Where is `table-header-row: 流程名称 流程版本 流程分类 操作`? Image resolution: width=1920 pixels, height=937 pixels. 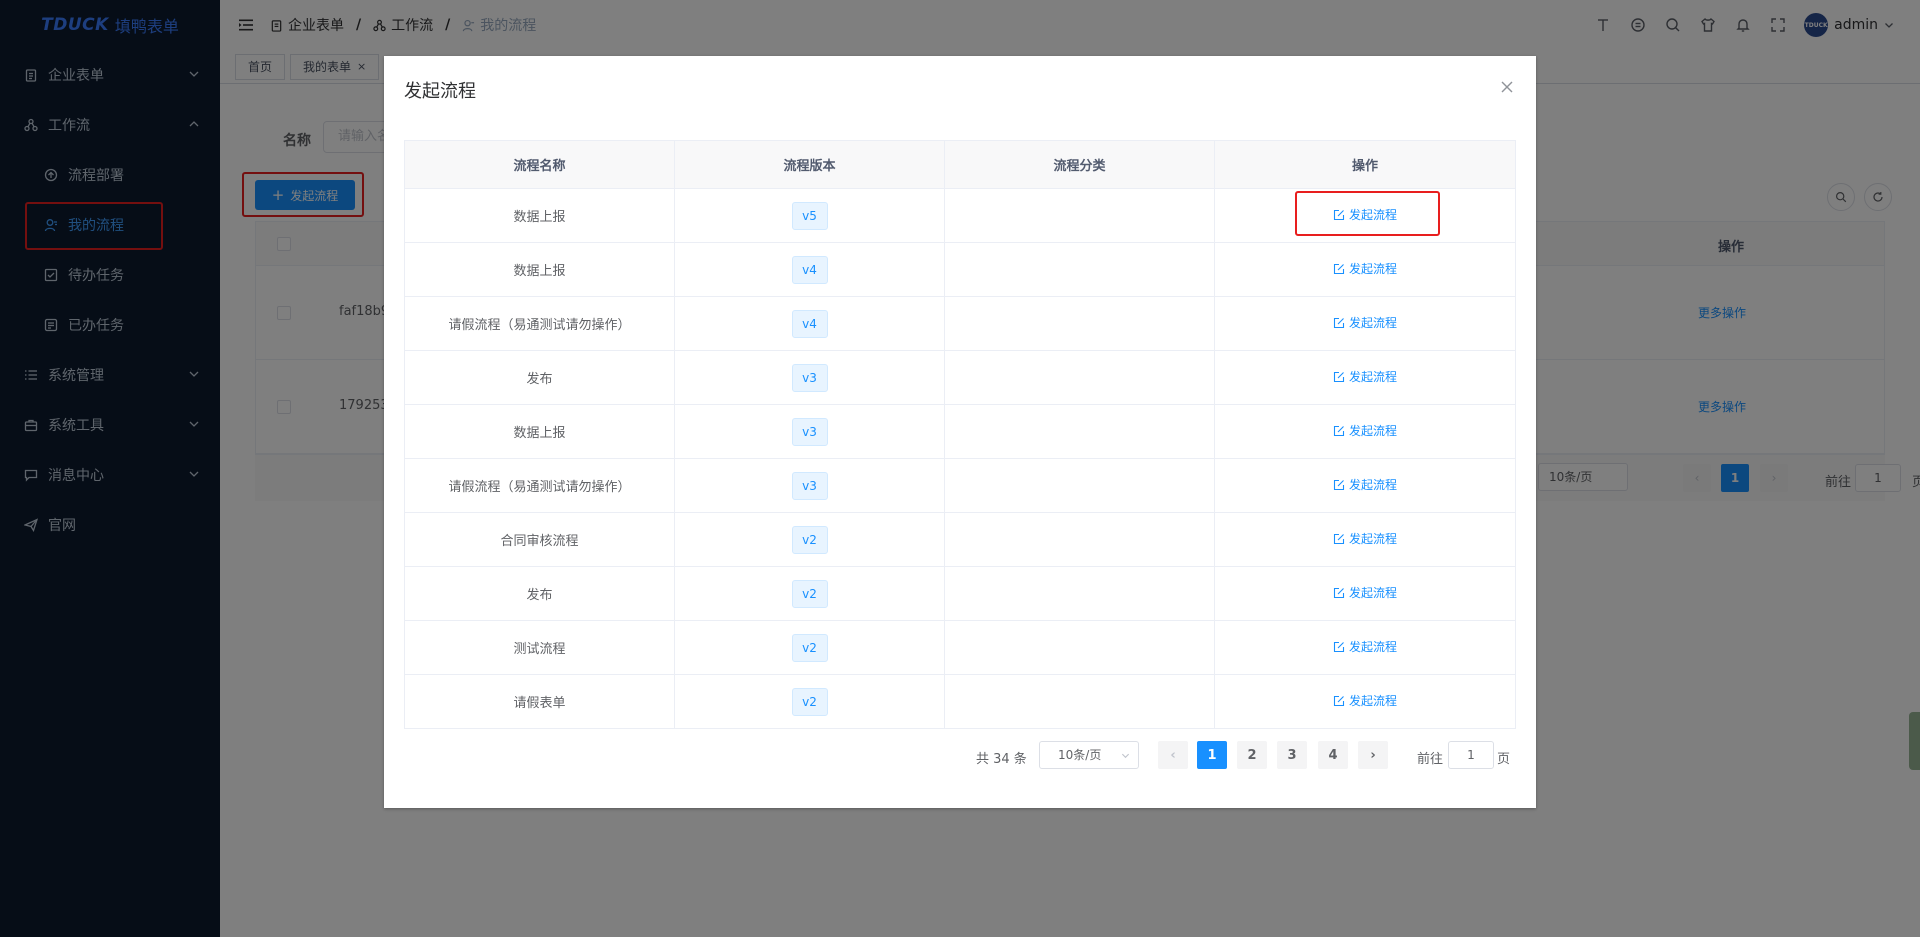
table-header-row: 流程名称 流程版本 流程分类 操作 is located at coordinates (960, 164).